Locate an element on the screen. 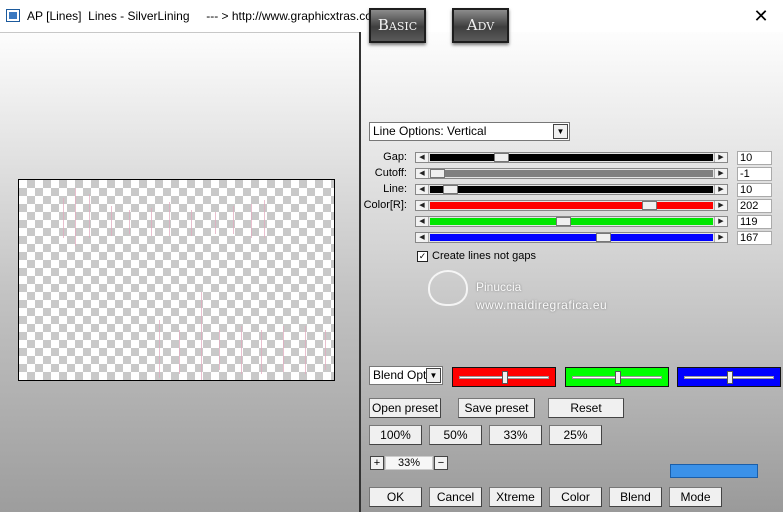 Image resolution: width=783 pixels, height=512 pixels. blend-options-select: Blend Optio ▼ is located at coordinates (406, 375).